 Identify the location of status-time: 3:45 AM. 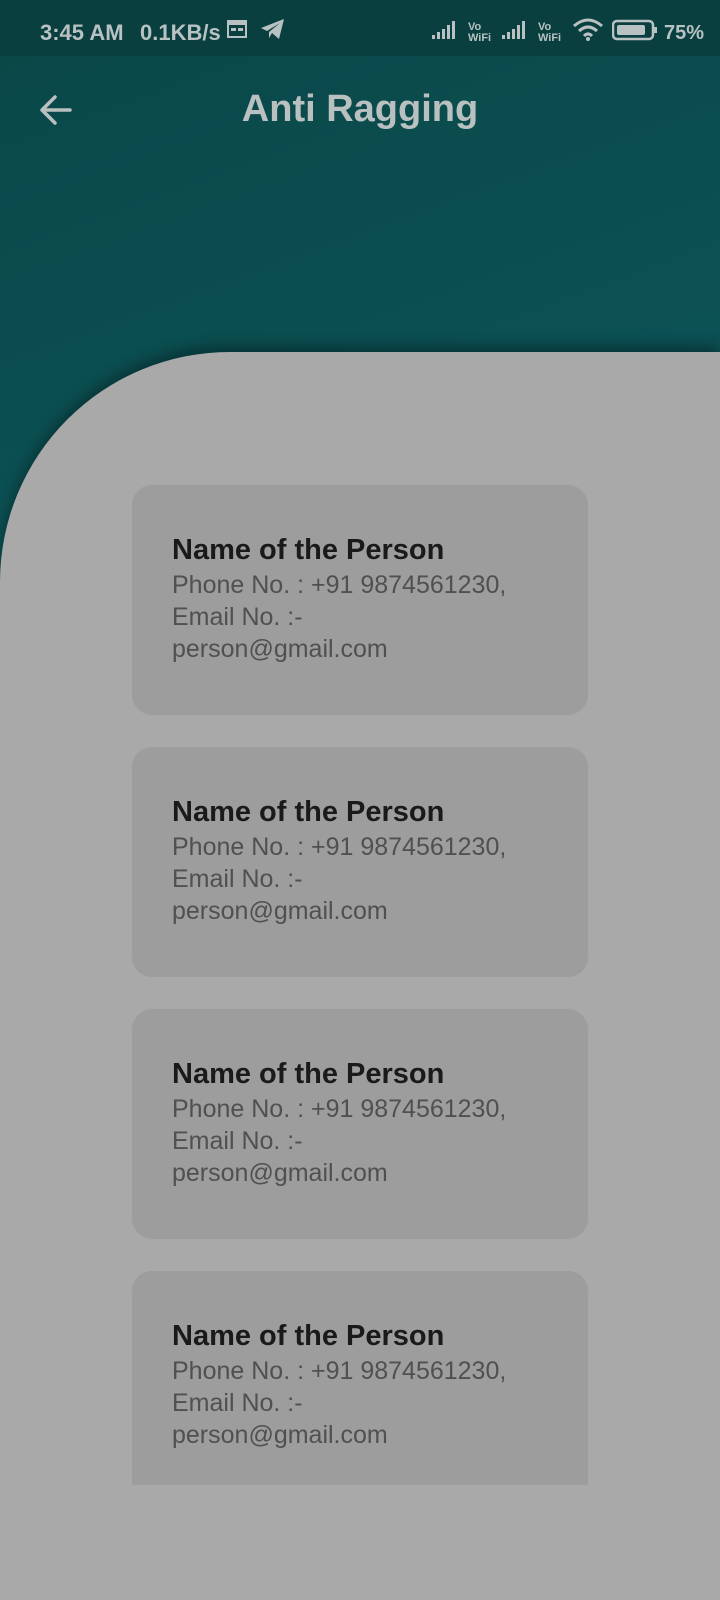
(82, 32).